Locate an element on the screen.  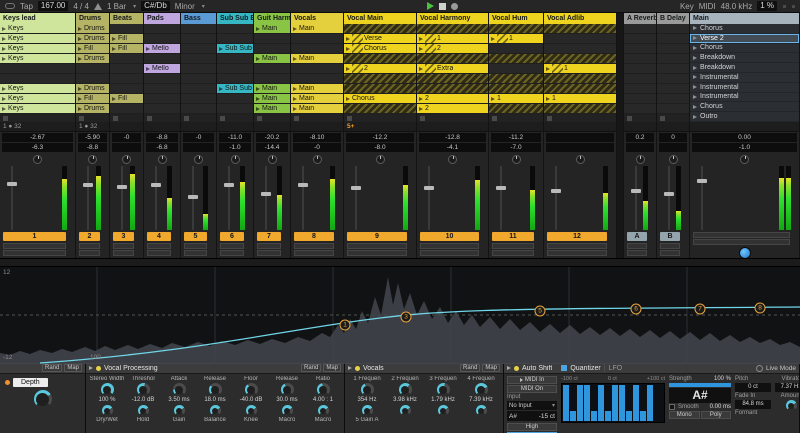
striped-slot is located at coordinates (380, 59).